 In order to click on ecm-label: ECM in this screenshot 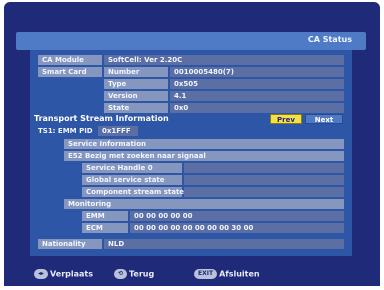, I will do `click(105, 228)`.